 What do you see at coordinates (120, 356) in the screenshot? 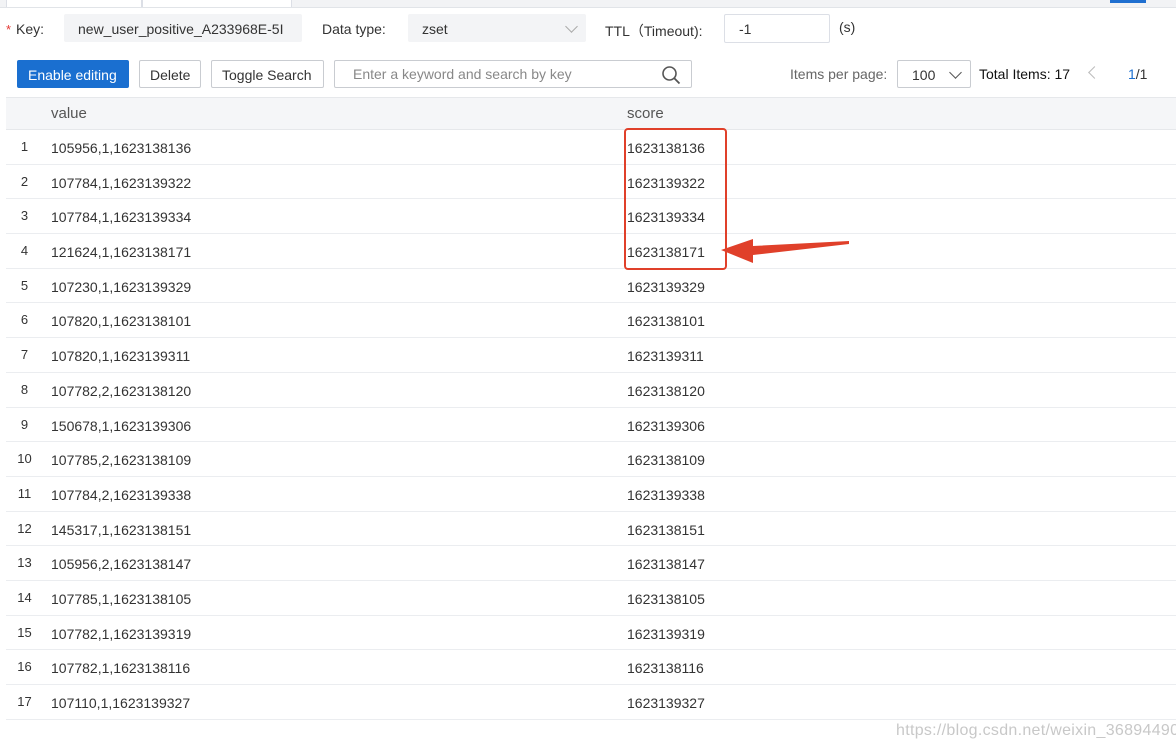
I see `row-value: 107820,1,1623139311` at bounding box center [120, 356].